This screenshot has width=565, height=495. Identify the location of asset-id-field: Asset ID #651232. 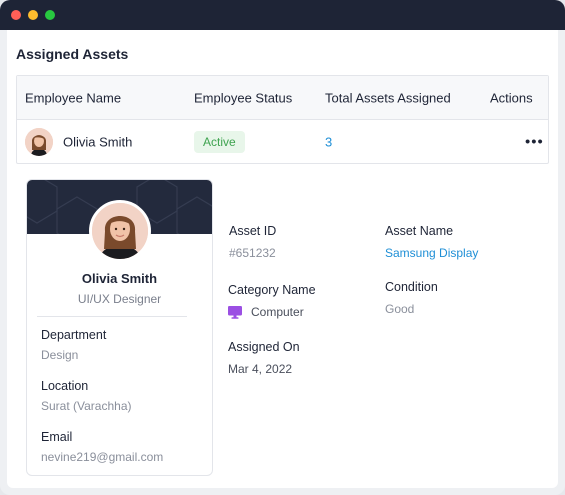
(252, 242).